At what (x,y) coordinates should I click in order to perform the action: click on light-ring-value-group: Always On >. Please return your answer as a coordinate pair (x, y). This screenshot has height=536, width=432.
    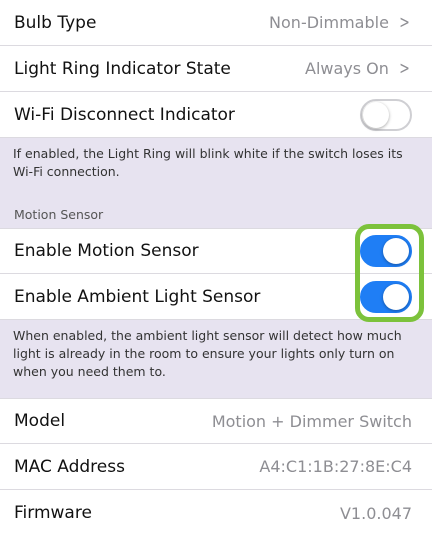
    Looking at the image, I should click on (358, 68).